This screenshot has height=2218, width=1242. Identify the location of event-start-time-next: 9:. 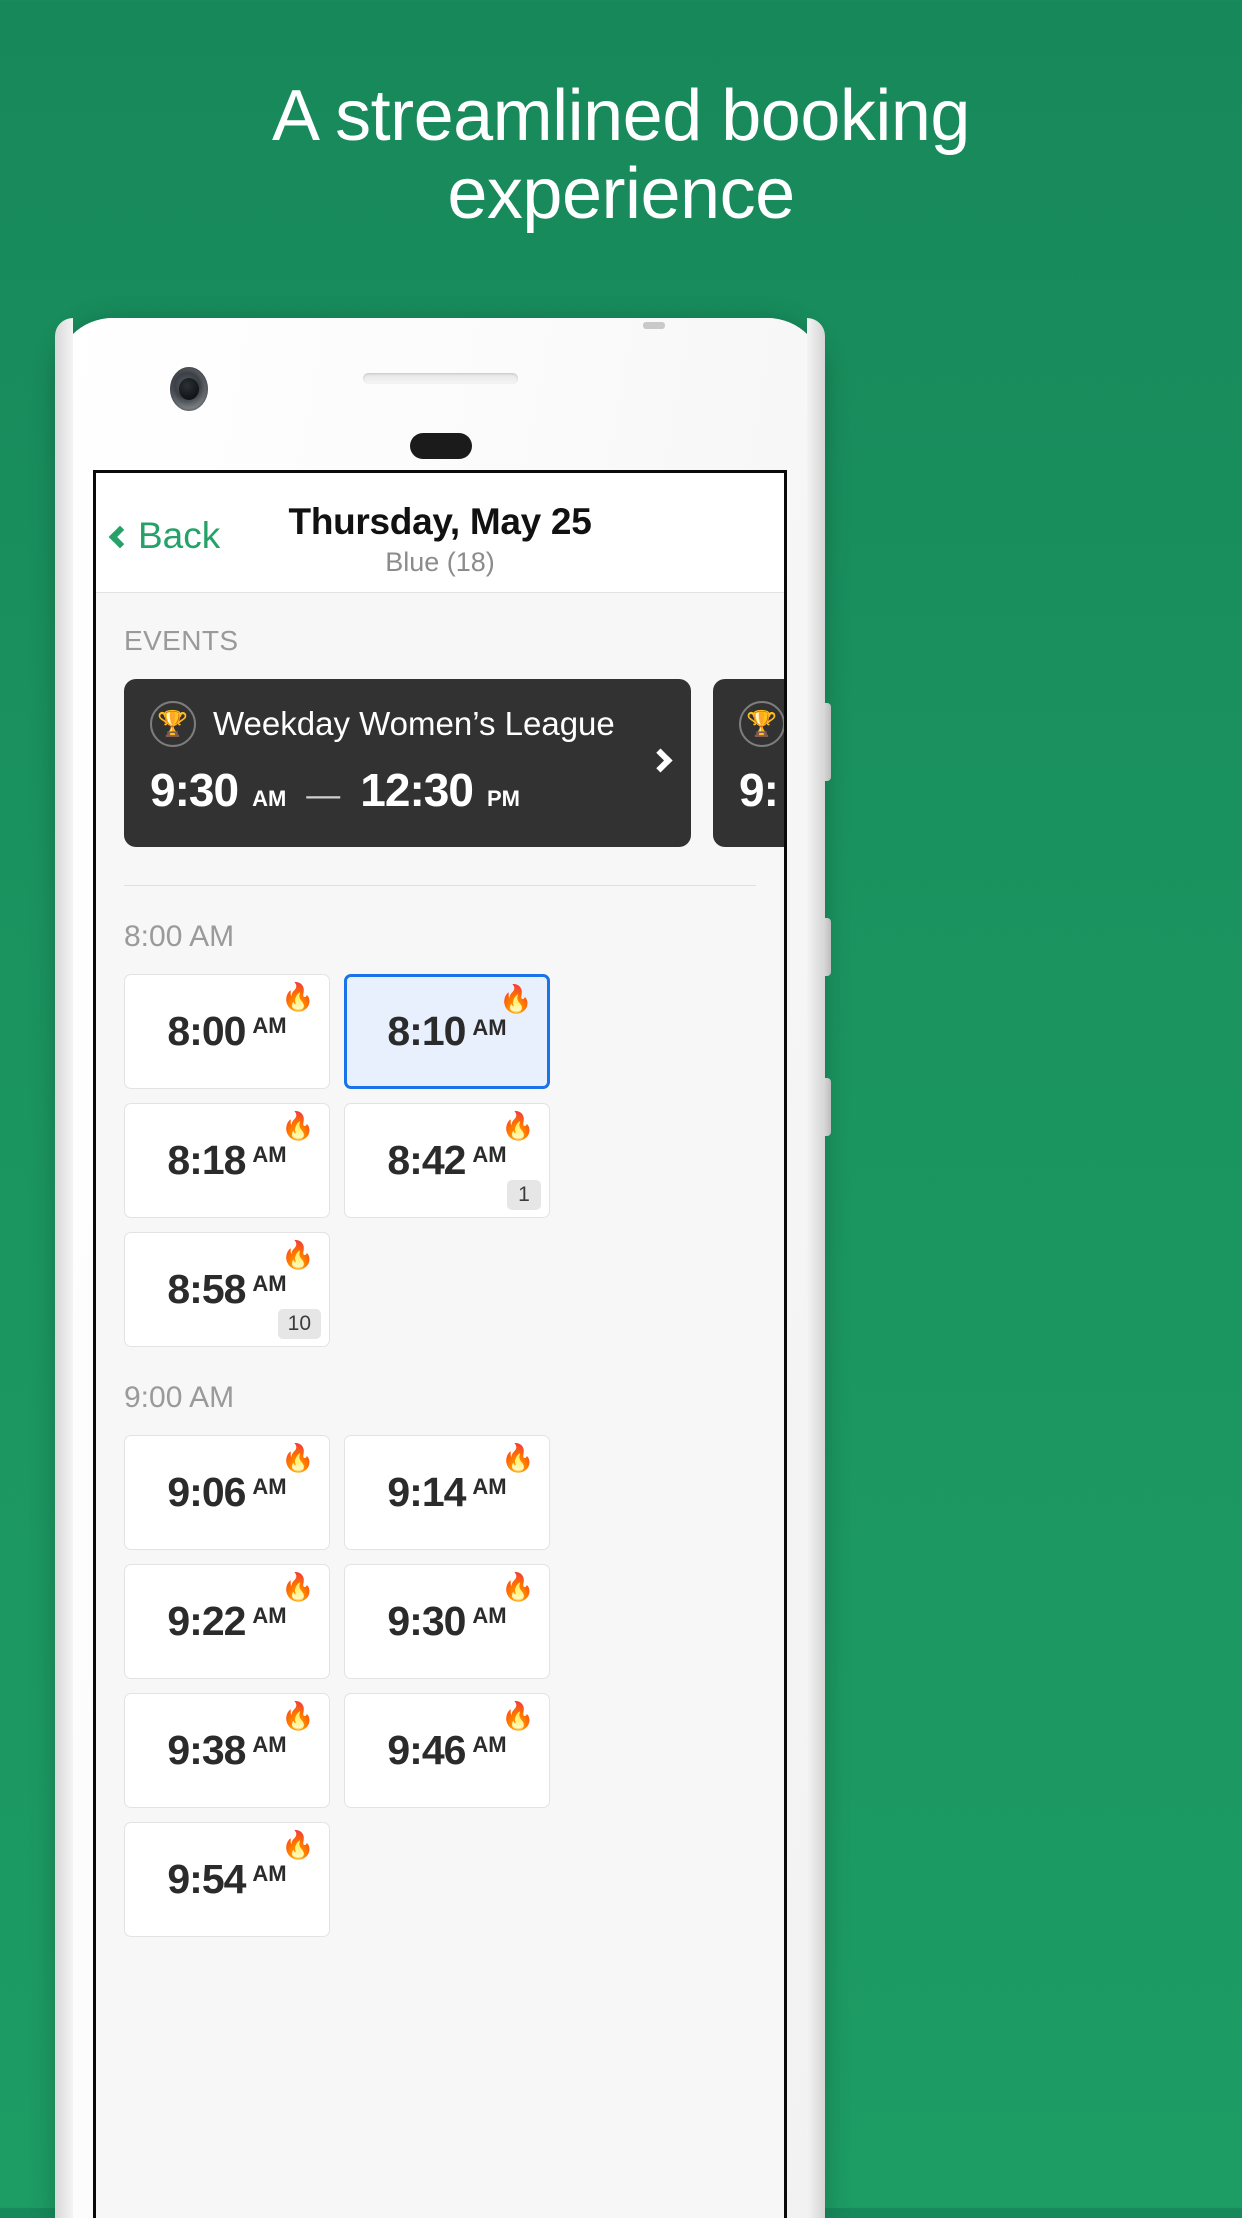
(759, 790).